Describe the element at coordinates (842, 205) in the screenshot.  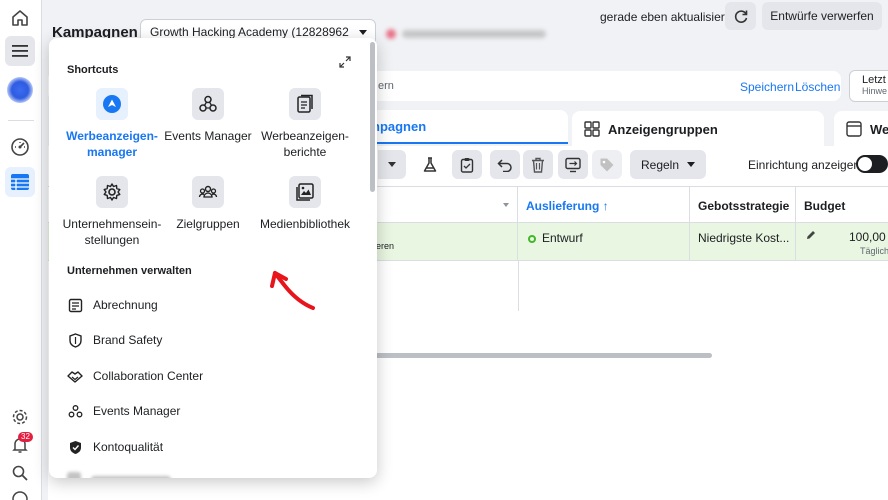
I see `column-header-budget: Budget` at that location.